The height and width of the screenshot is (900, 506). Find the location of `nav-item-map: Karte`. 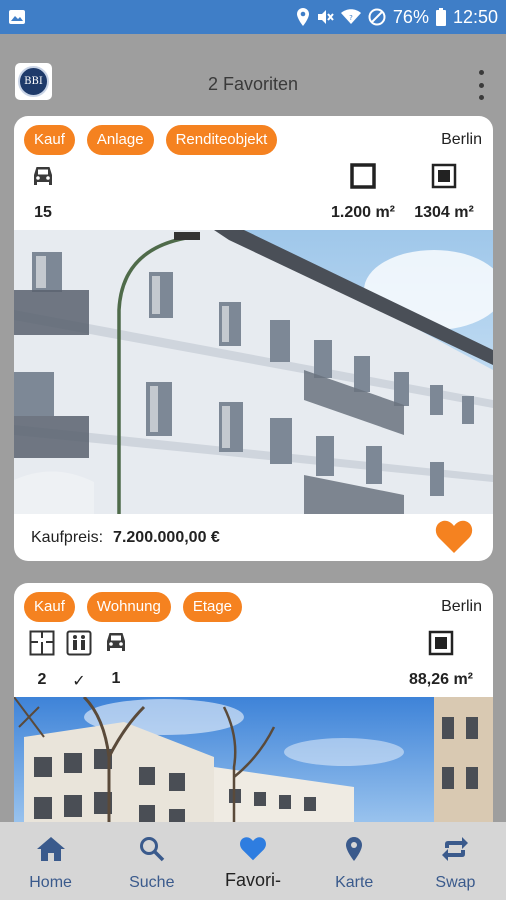

nav-item-map: Karte is located at coordinates (354, 861).